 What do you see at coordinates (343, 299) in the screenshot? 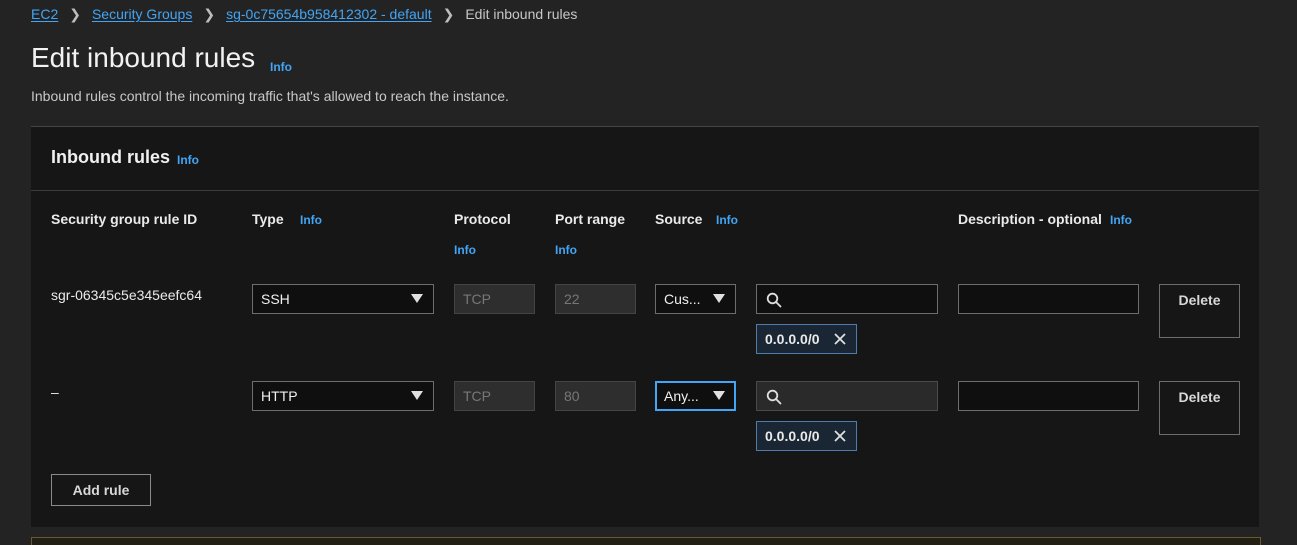
I see `type-select: SSH` at bounding box center [343, 299].